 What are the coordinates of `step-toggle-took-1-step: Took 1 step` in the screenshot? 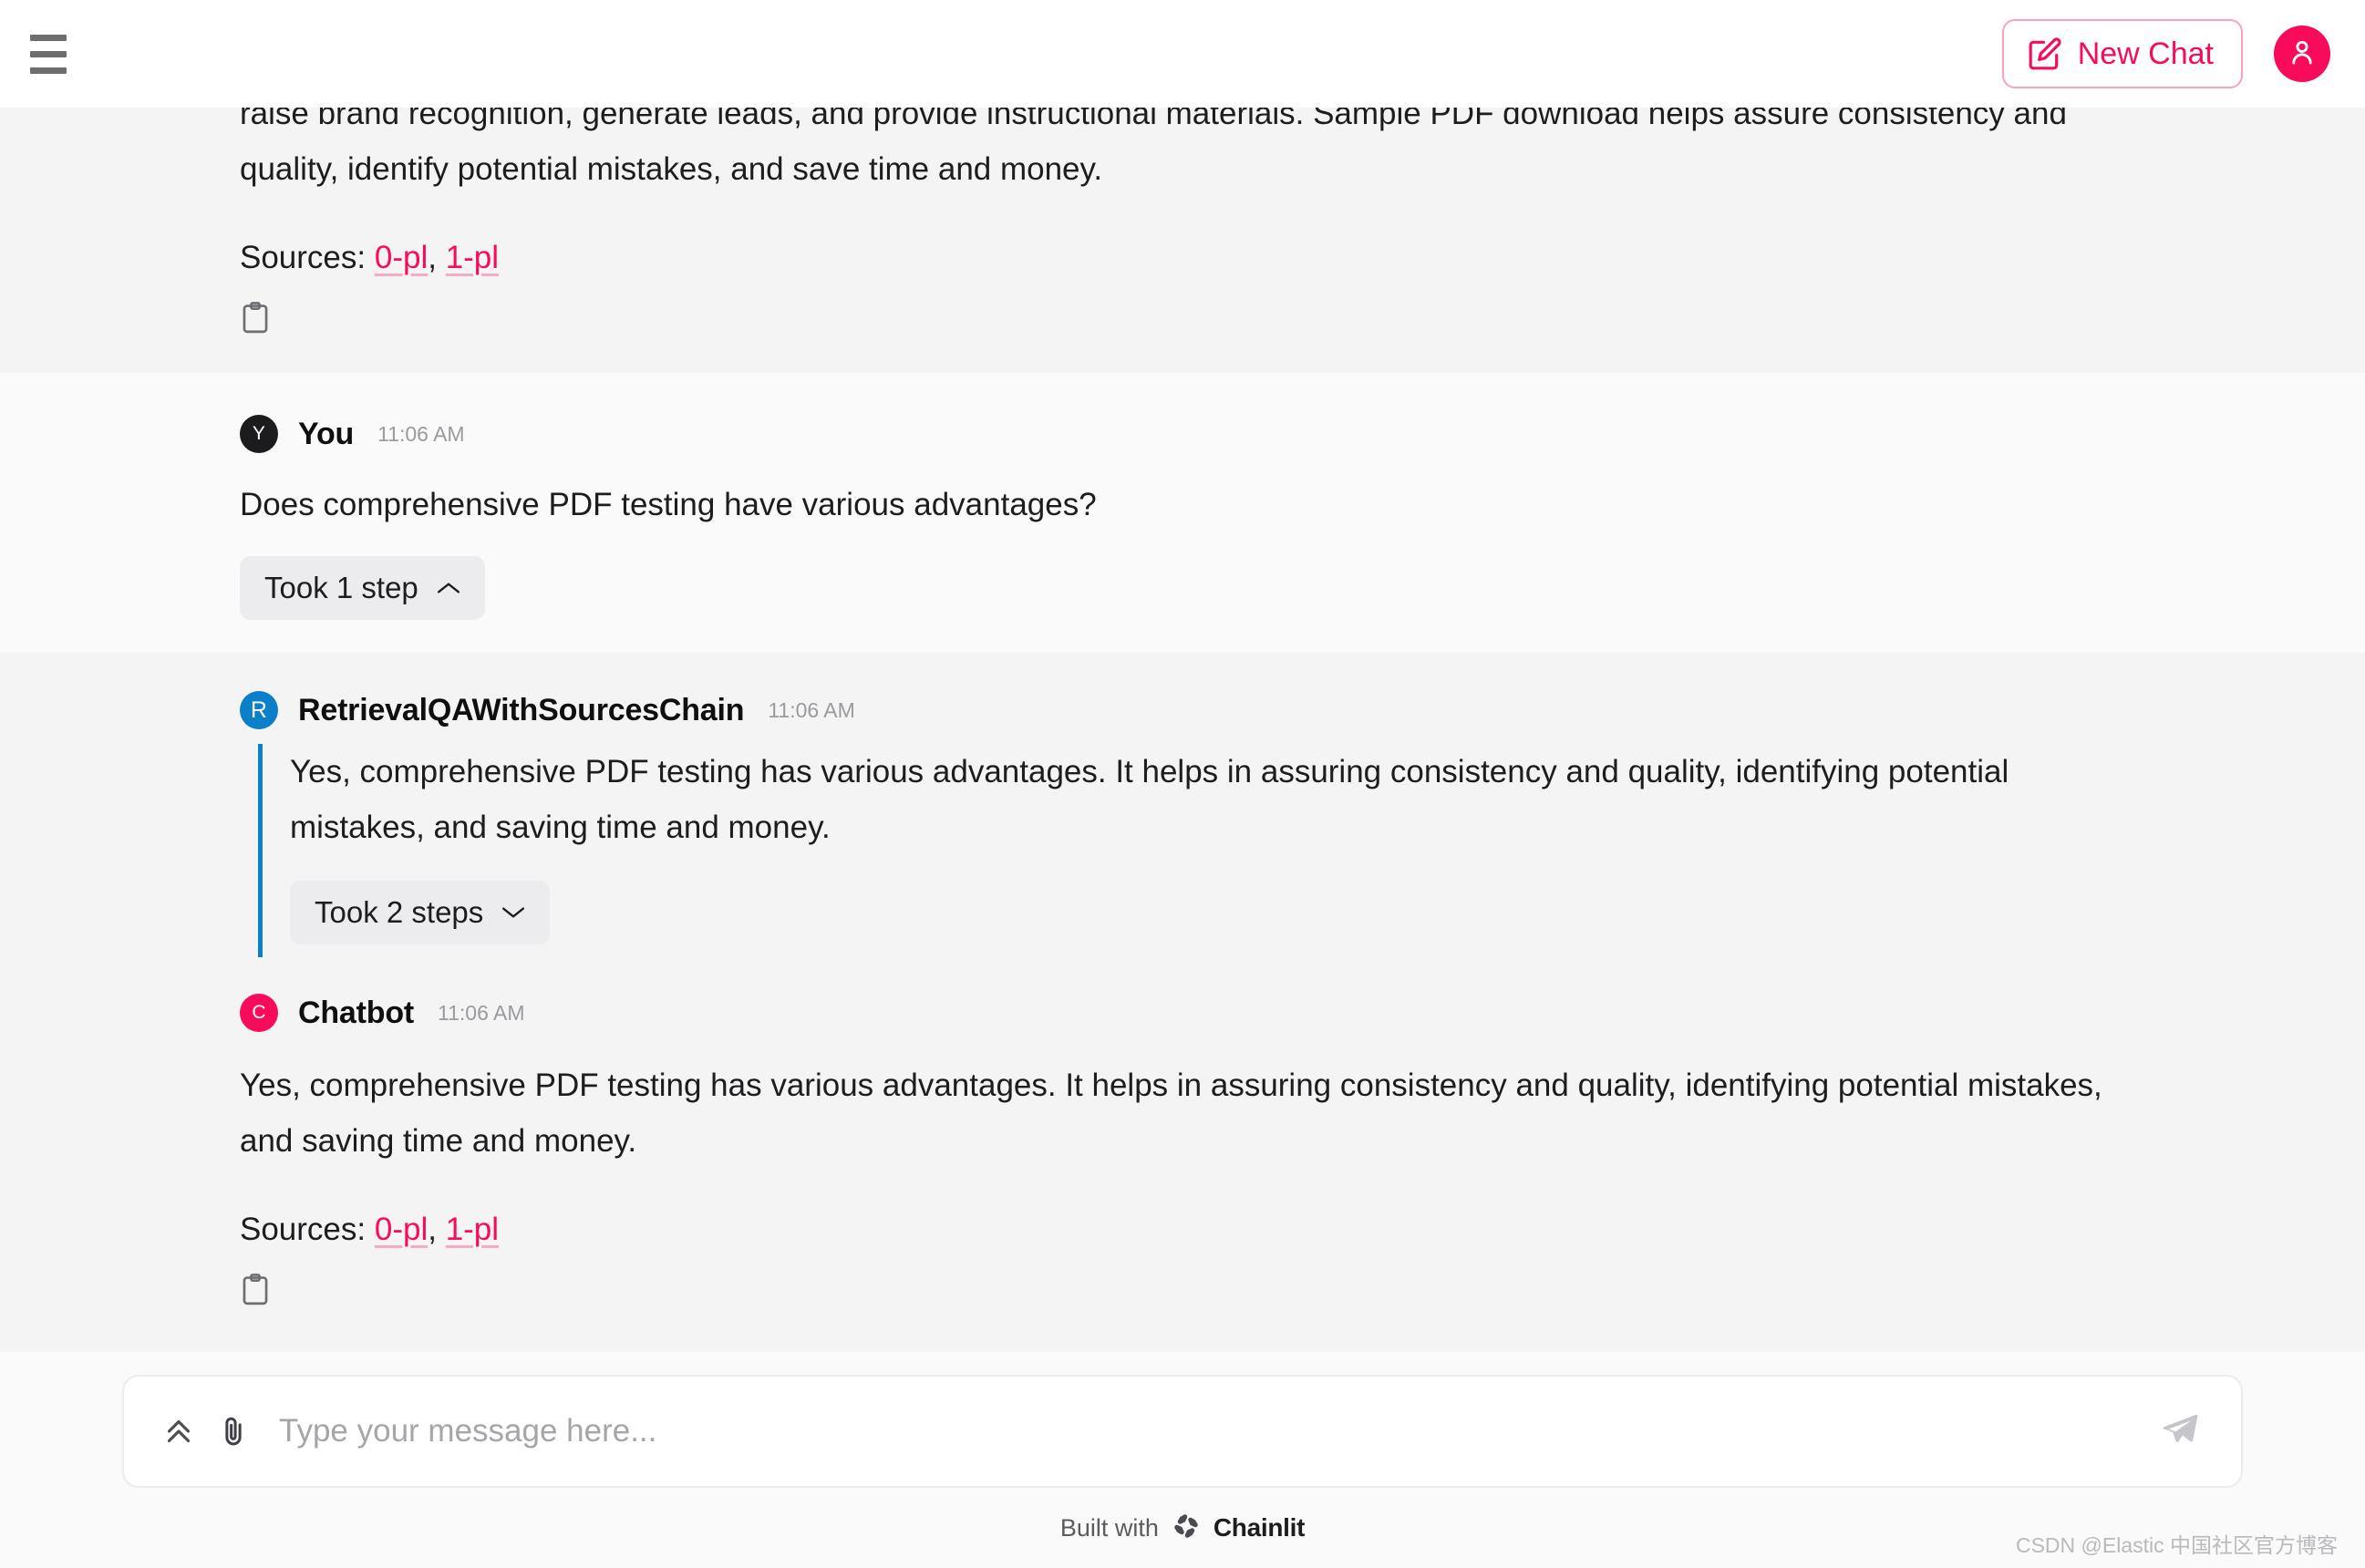 It's located at (362, 588).